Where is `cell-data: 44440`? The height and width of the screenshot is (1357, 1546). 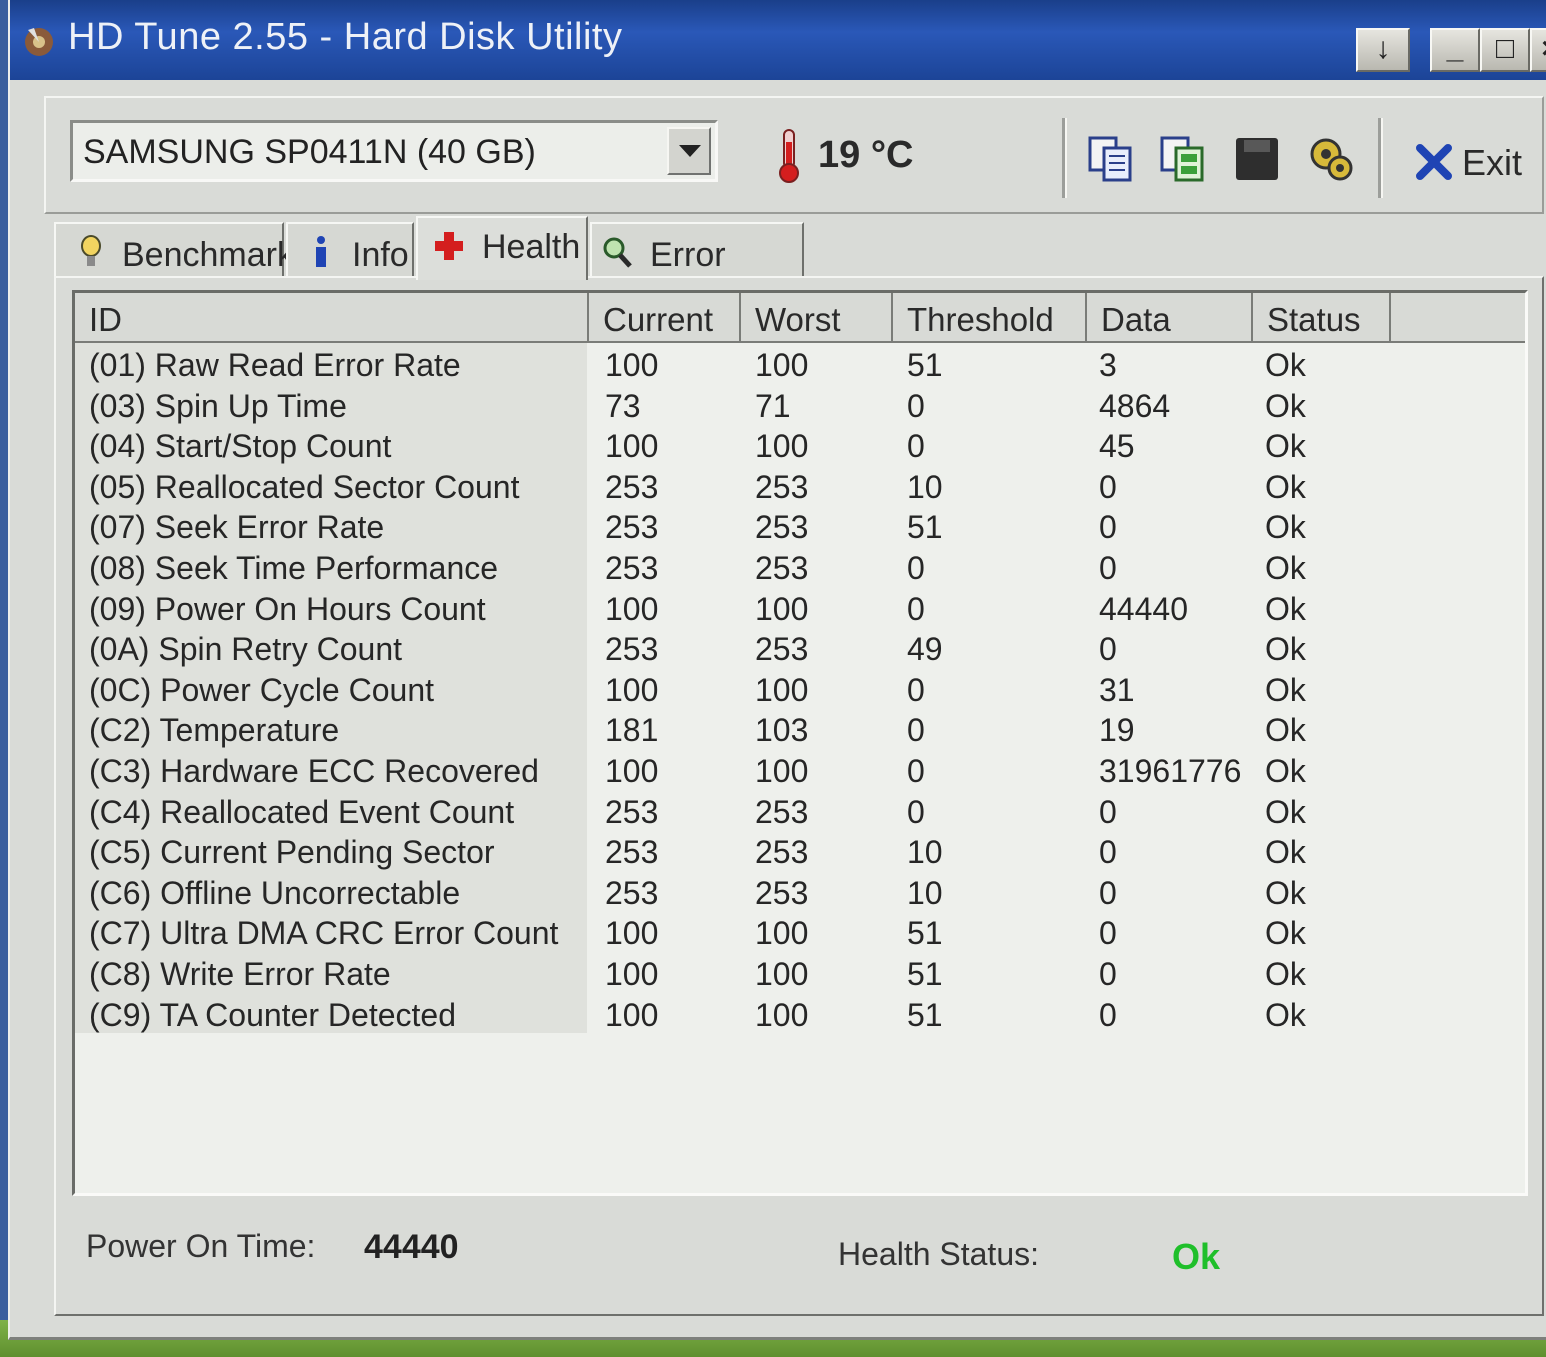 cell-data: 44440 is located at coordinates (1143, 608).